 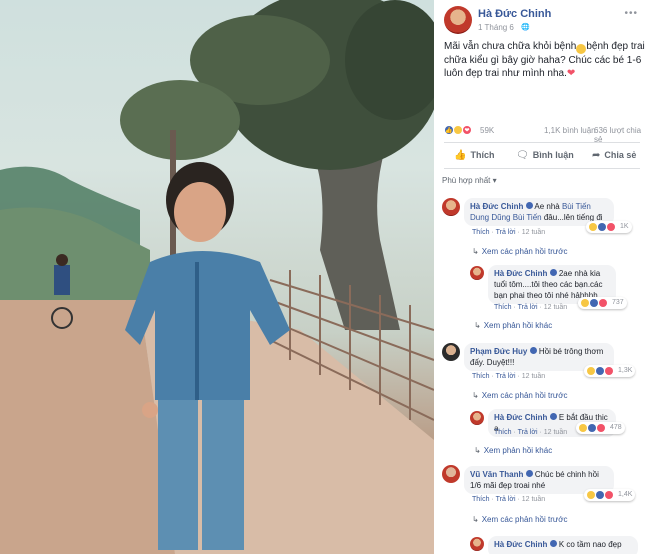 What do you see at coordinates (616, 427) in the screenshot?
I see `reaction-count: 478` at bounding box center [616, 427].